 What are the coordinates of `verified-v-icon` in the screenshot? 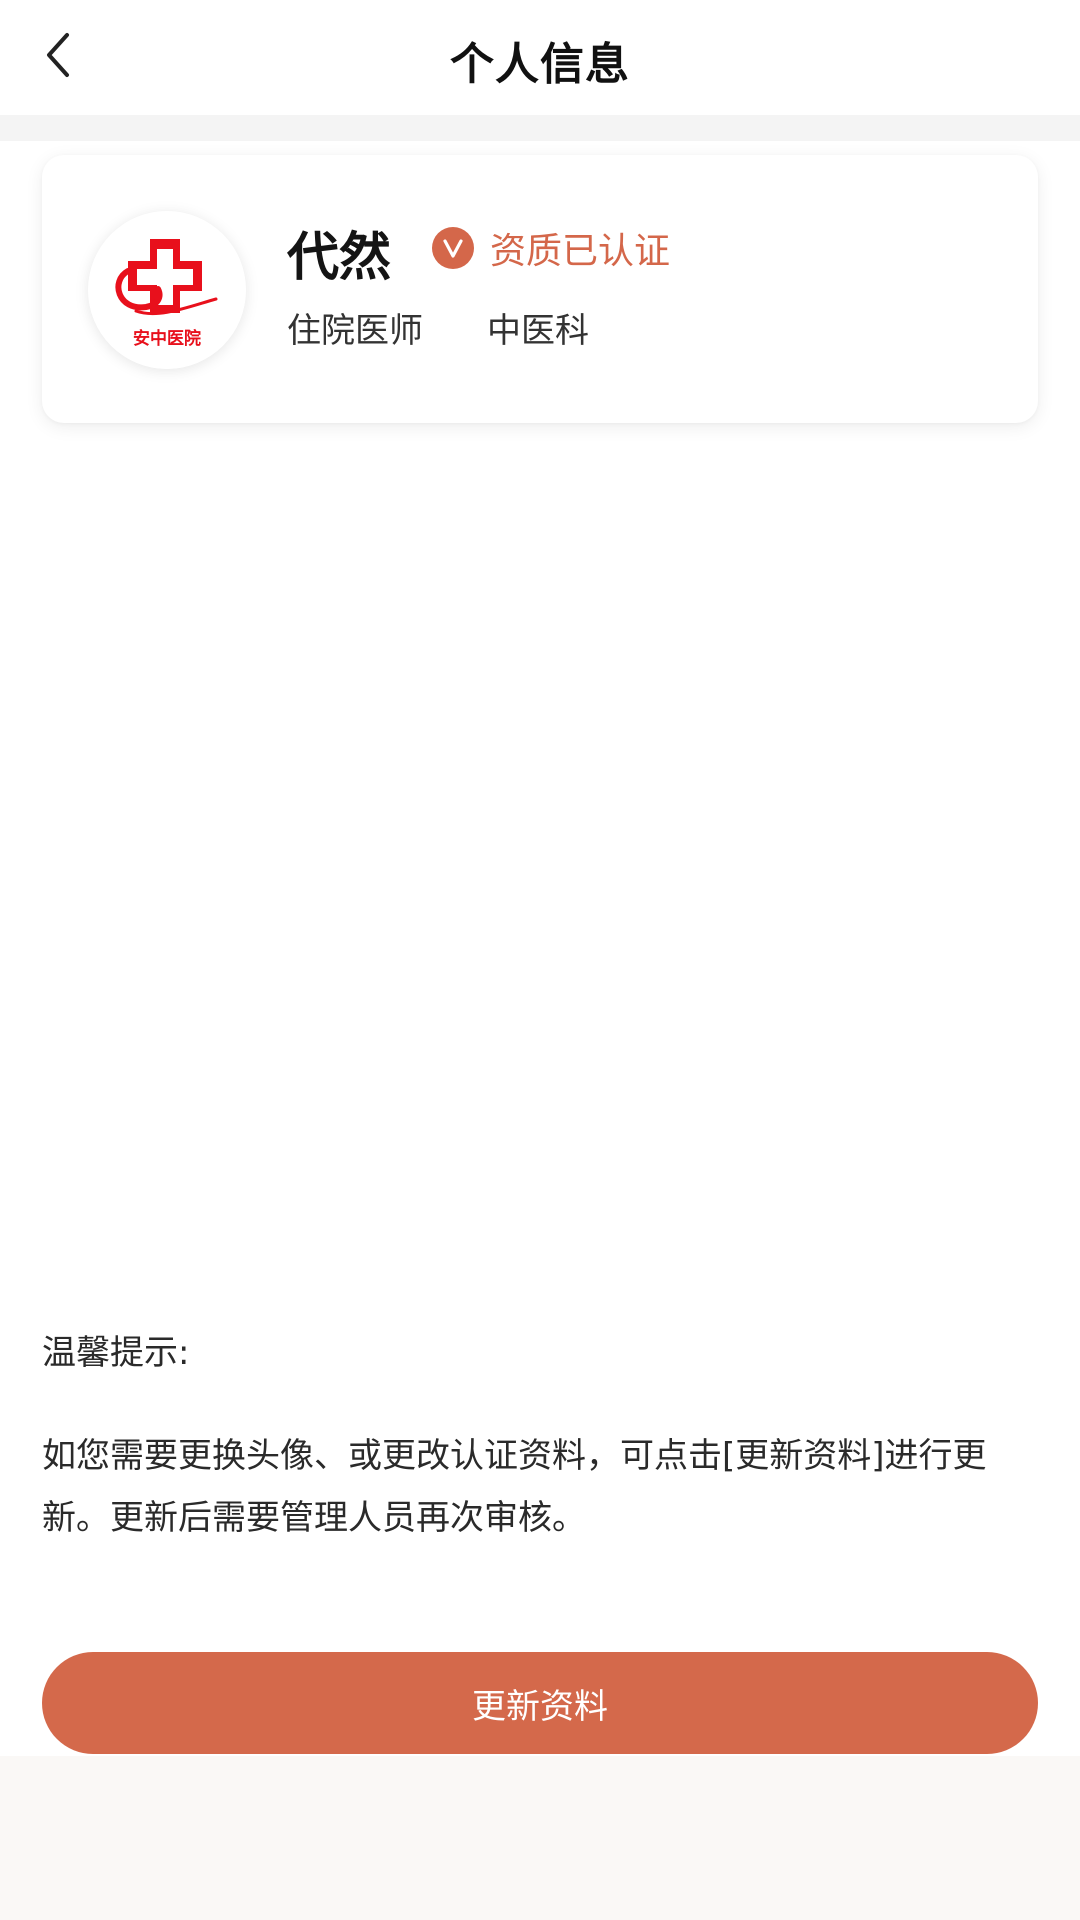 It's located at (453, 248).